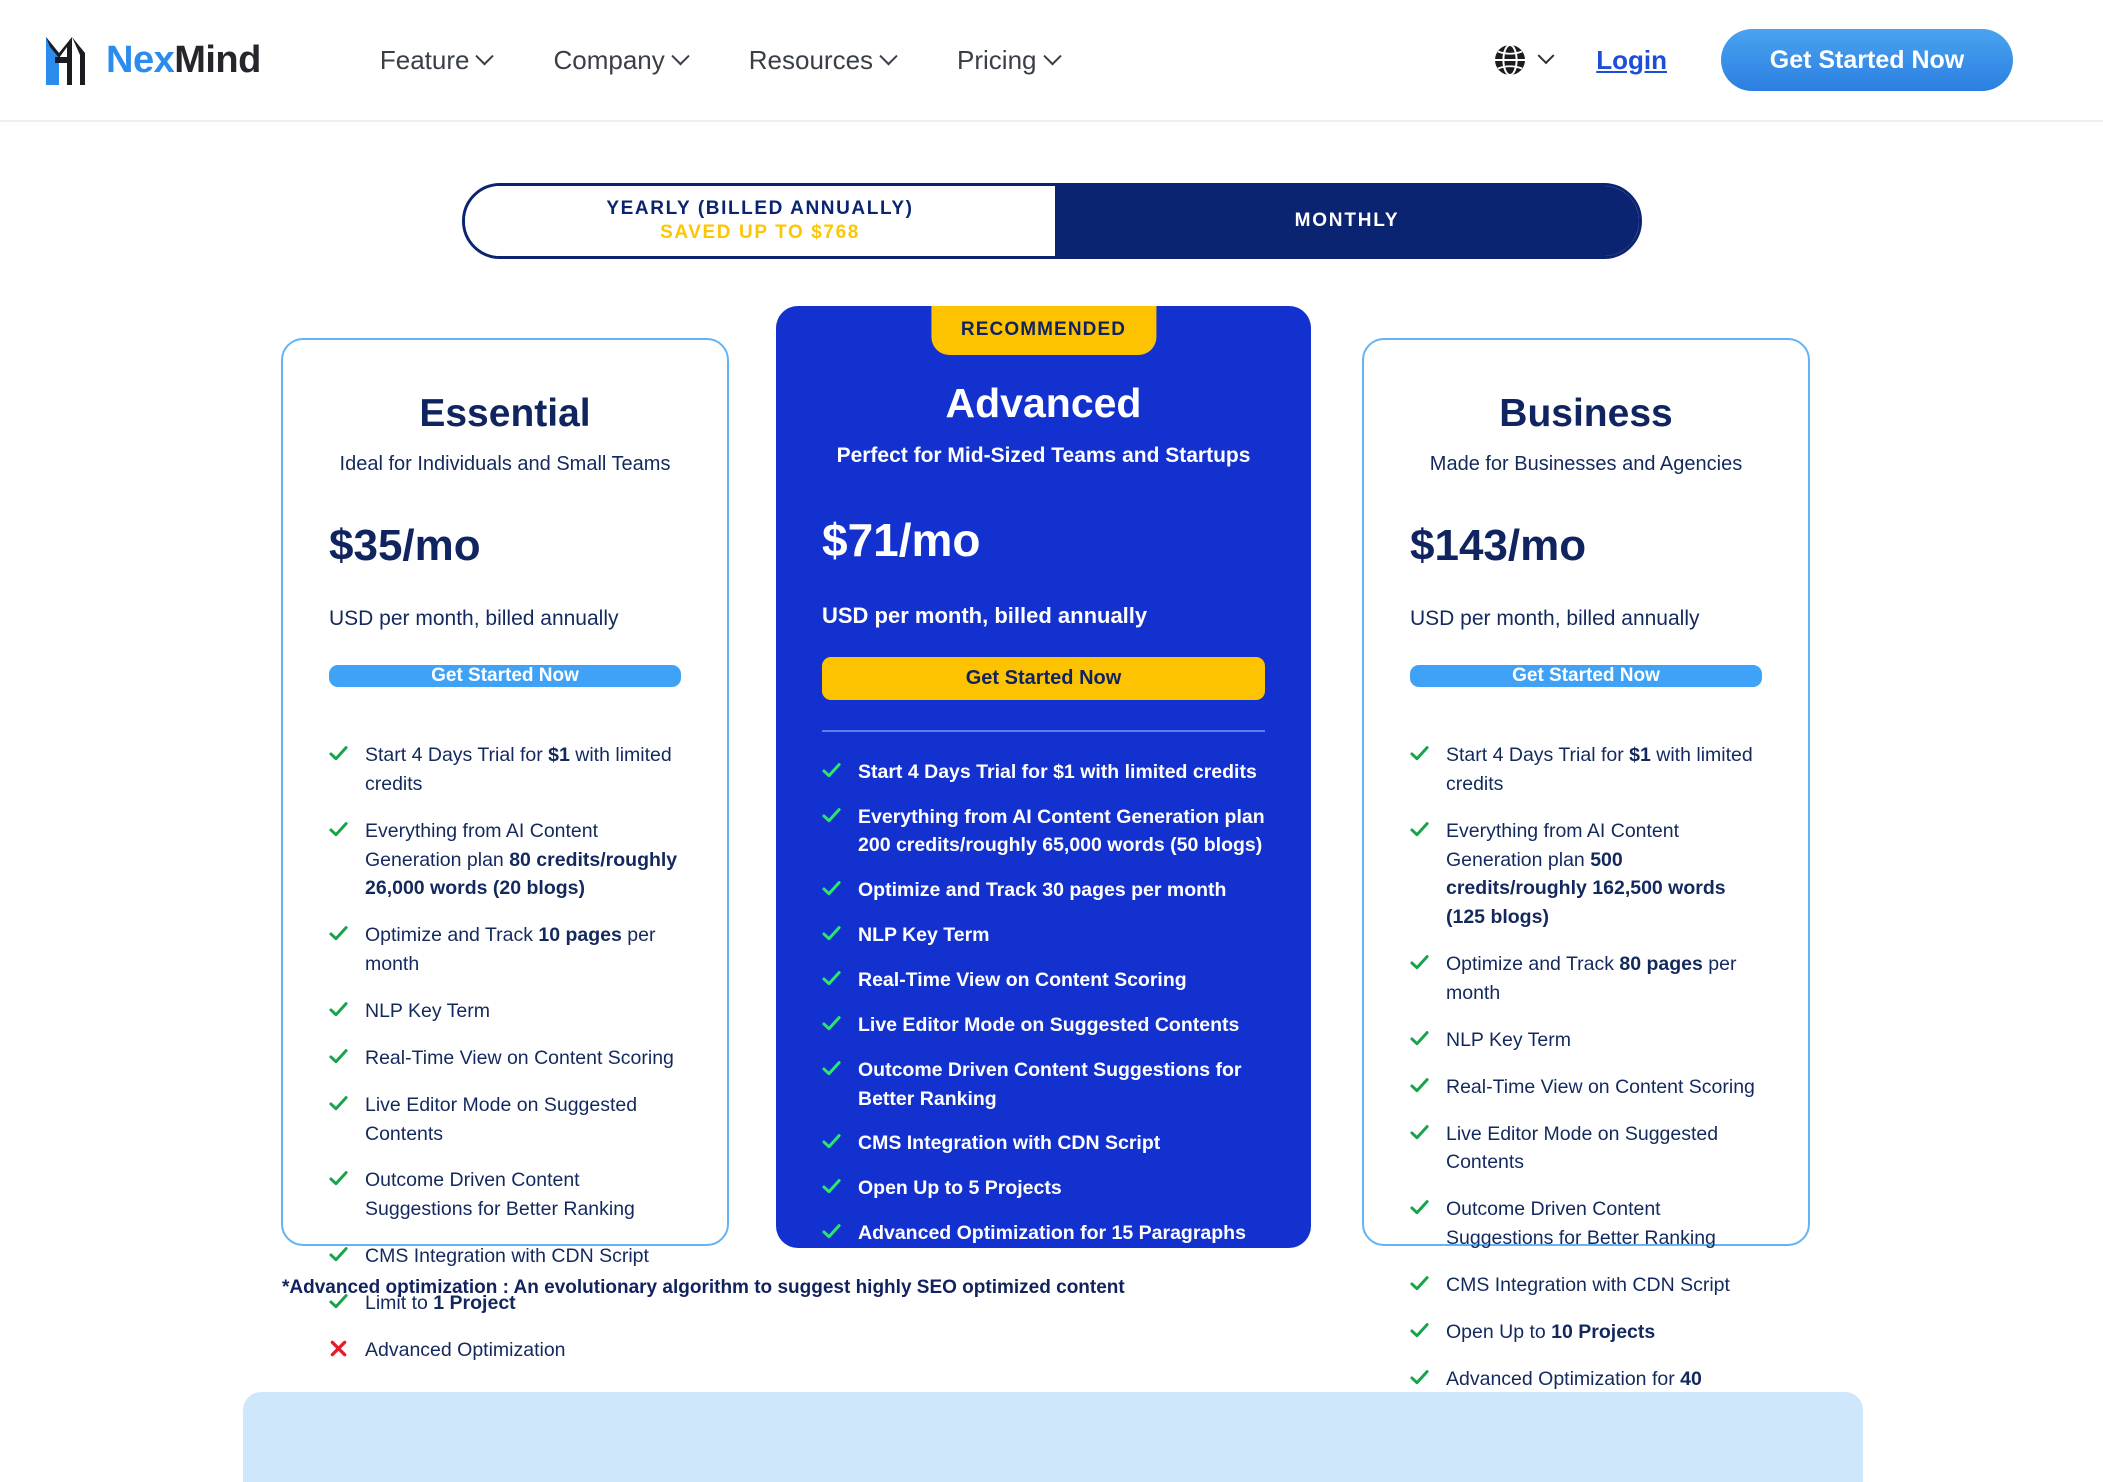 The height and width of the screenshot is (1482, 2103). I want to click on plan-name-business: Business, so click(1586, 413).